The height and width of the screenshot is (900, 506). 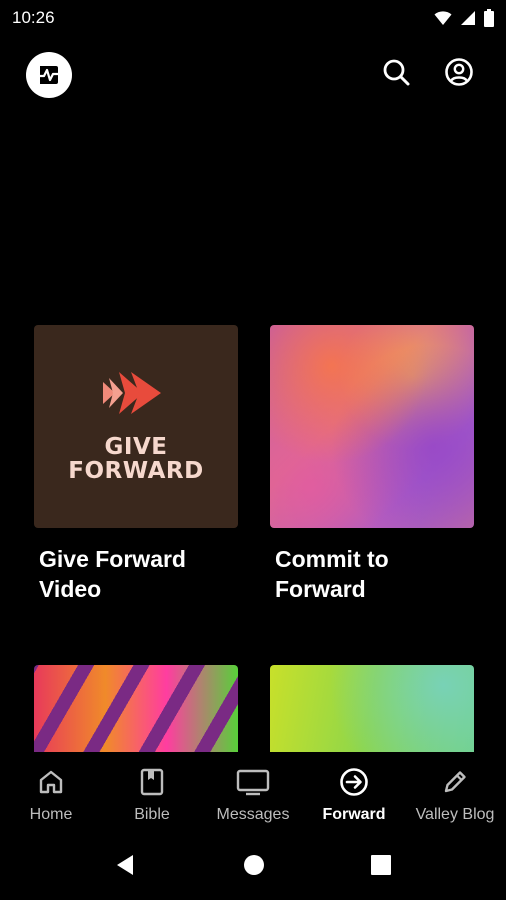 I want to click on content-card: Commit to Forward, so click(x=372, y=464).